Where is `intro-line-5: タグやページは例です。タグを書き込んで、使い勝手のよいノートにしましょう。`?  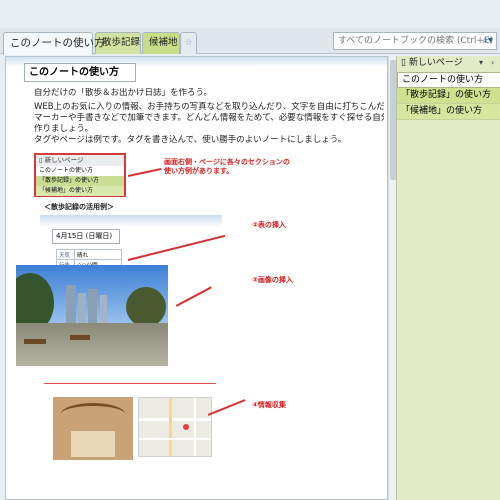 intro-line-5: タグやページは例です。タグを書き込んで、使い勝手のよいノートにしましょう。 is located at coordinates (190, 140).